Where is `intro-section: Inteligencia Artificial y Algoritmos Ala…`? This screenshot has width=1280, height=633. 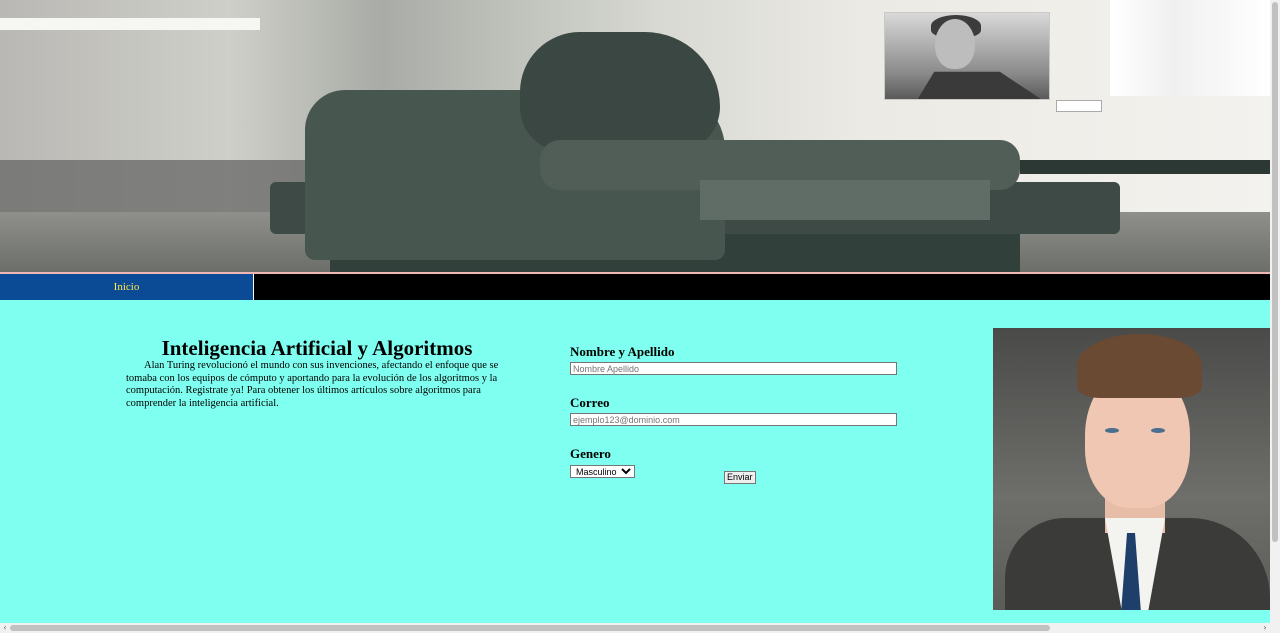 intro-section: Inteligencia Artificial y Algoritmos Ala… is located at coordinates (317, 373).